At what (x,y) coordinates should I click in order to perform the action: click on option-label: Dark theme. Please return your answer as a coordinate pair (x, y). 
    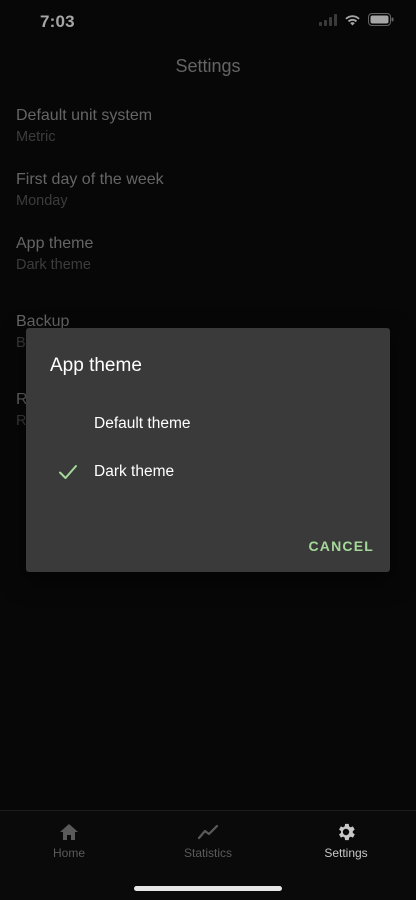
    Looking at the image, I should click on (134, 471).